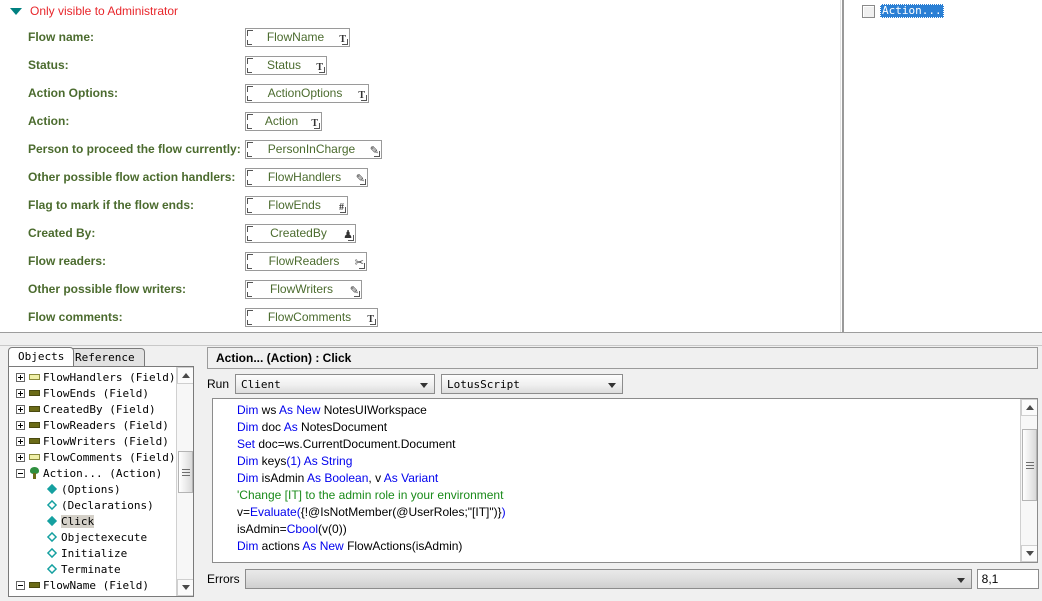 This screenshot has height=601, width=1042. Describe the element at coordinates (105, 357) in the screenshot. I see `tab-reference: Reference` at that location.